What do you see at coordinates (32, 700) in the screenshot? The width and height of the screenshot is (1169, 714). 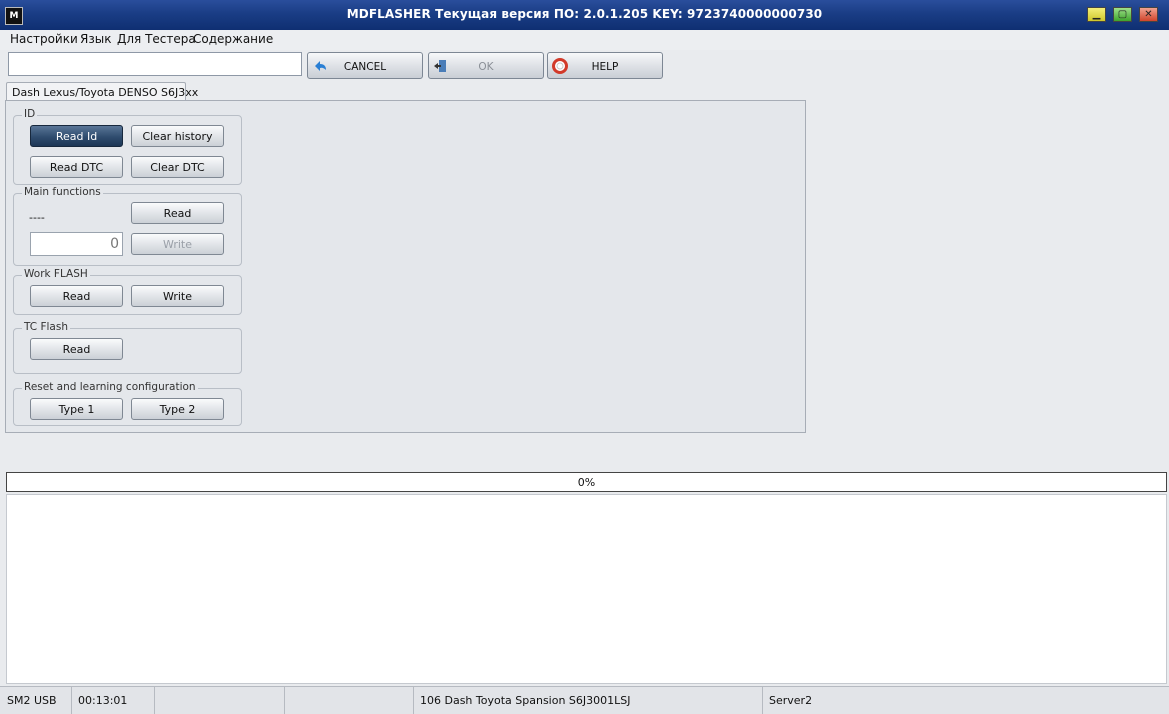 I see `status-interface-text: SM2 USB` at bounding box center [32, 700].